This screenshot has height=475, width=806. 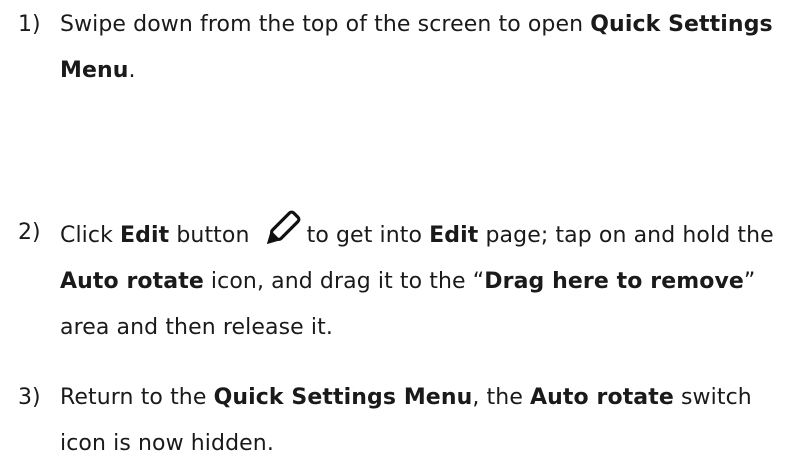 I want to click on drag-here-to-remove-label: Drag here to remove, so click(x=614, y=281).